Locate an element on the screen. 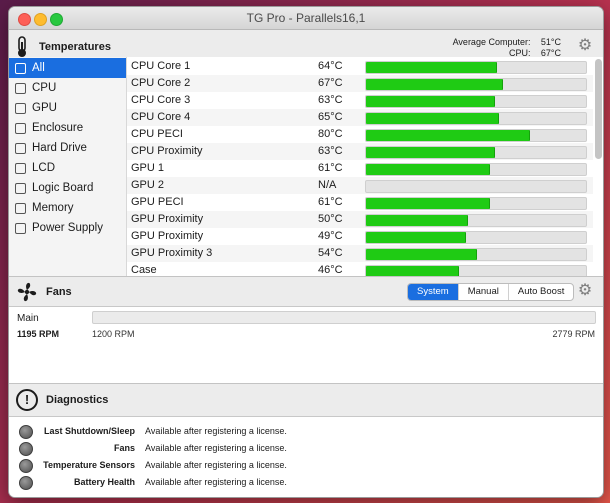  fans-header: Fans System Manual Auto Boost ⚙ is located at coordinates (306, 292).